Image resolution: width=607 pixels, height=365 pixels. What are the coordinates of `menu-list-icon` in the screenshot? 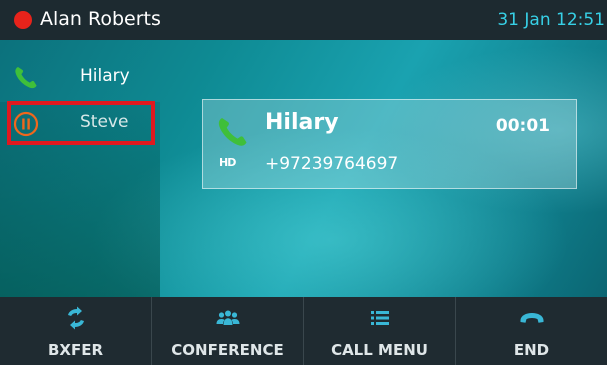 It's located at (379, 318).